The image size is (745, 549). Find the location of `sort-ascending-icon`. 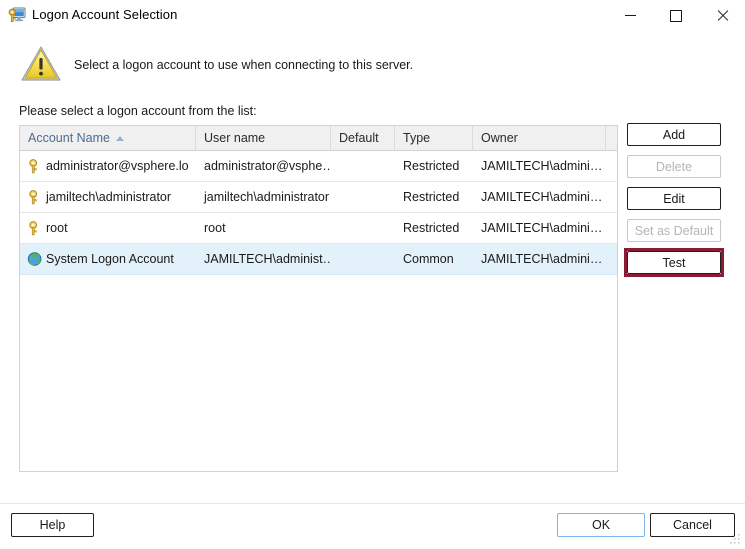

sort-ascending-icon is located at coordinates (119, 138).